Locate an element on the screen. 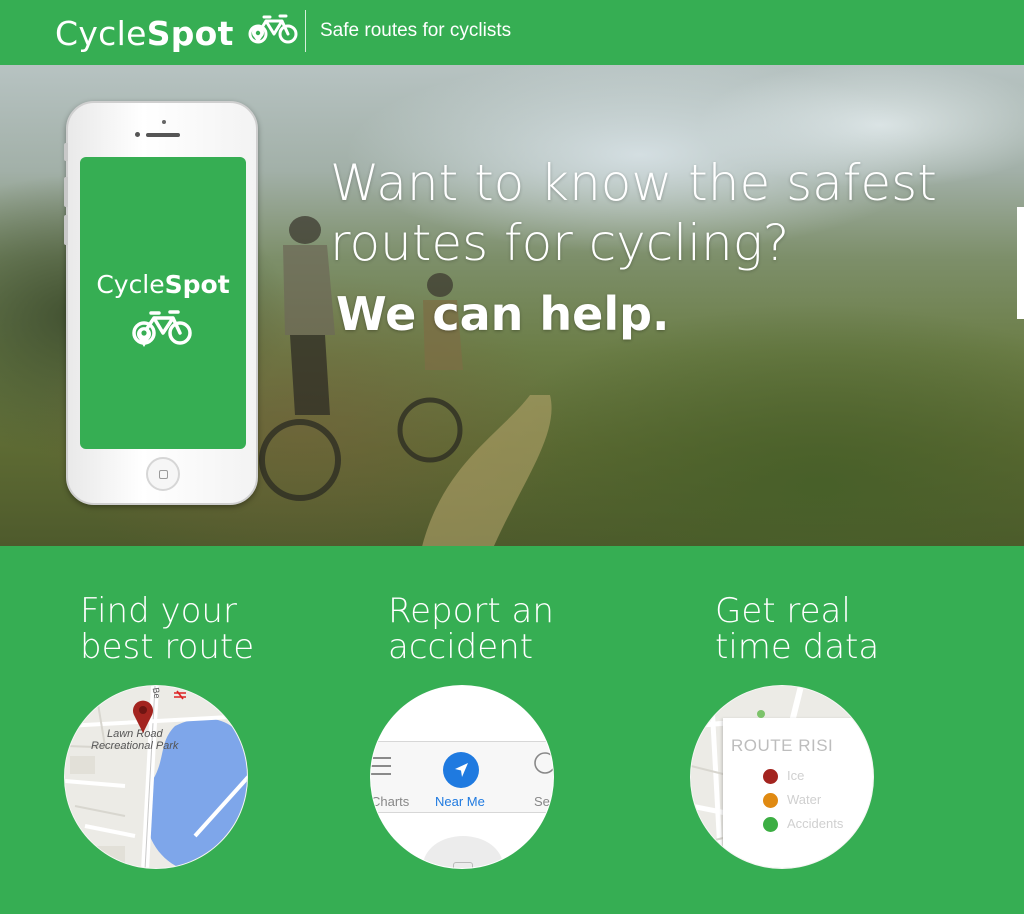  legend-title: ROUTE RISI is located at coordinates (782, 745).